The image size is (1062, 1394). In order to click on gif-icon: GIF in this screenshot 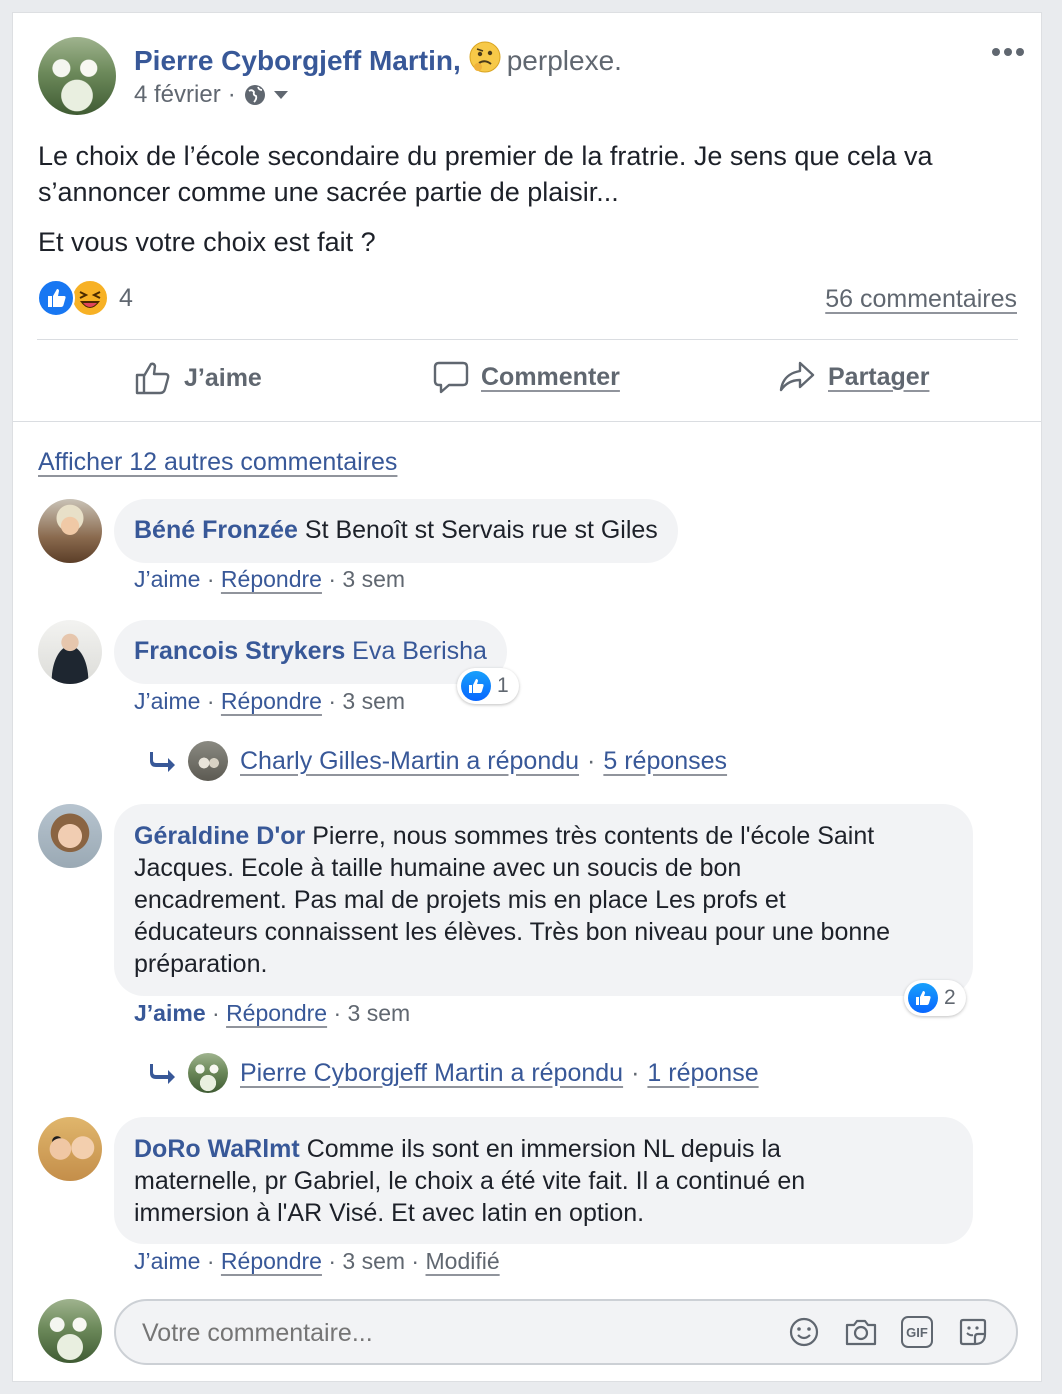, I will do `click(917, 1332)`.